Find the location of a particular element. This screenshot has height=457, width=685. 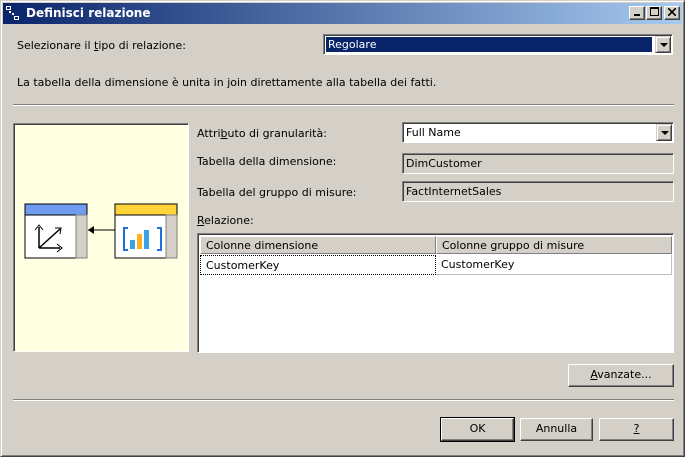

relation-label: Relazione: is located at coordinates (225, 220).